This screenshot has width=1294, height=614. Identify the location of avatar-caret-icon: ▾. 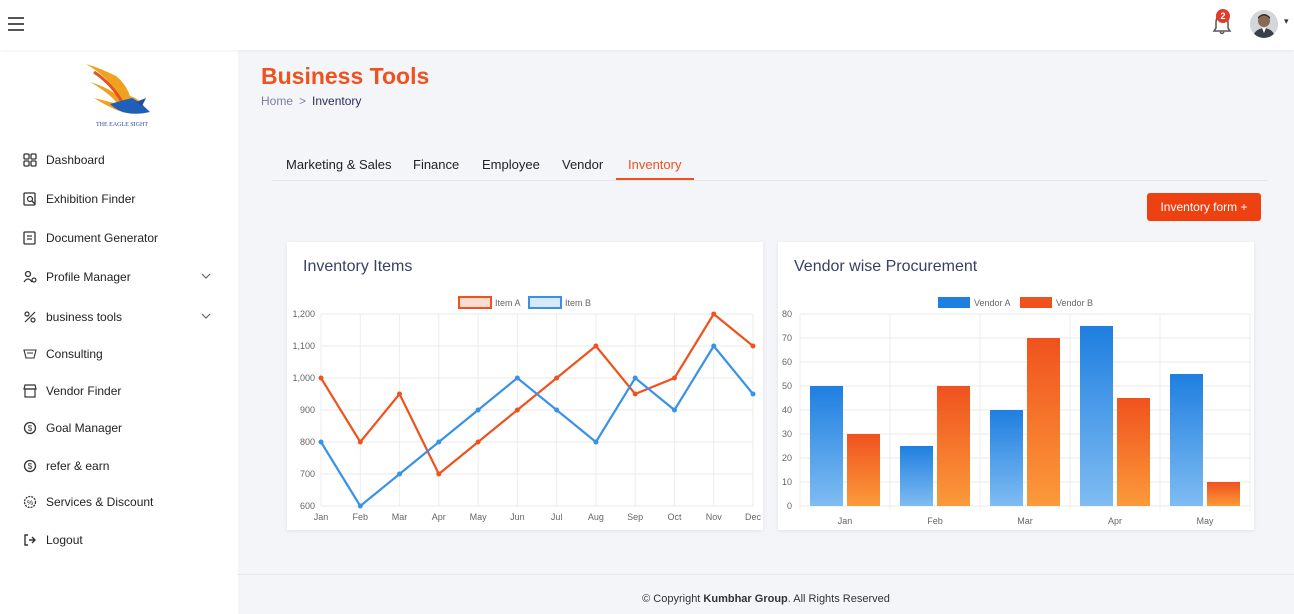
(1286, 21).